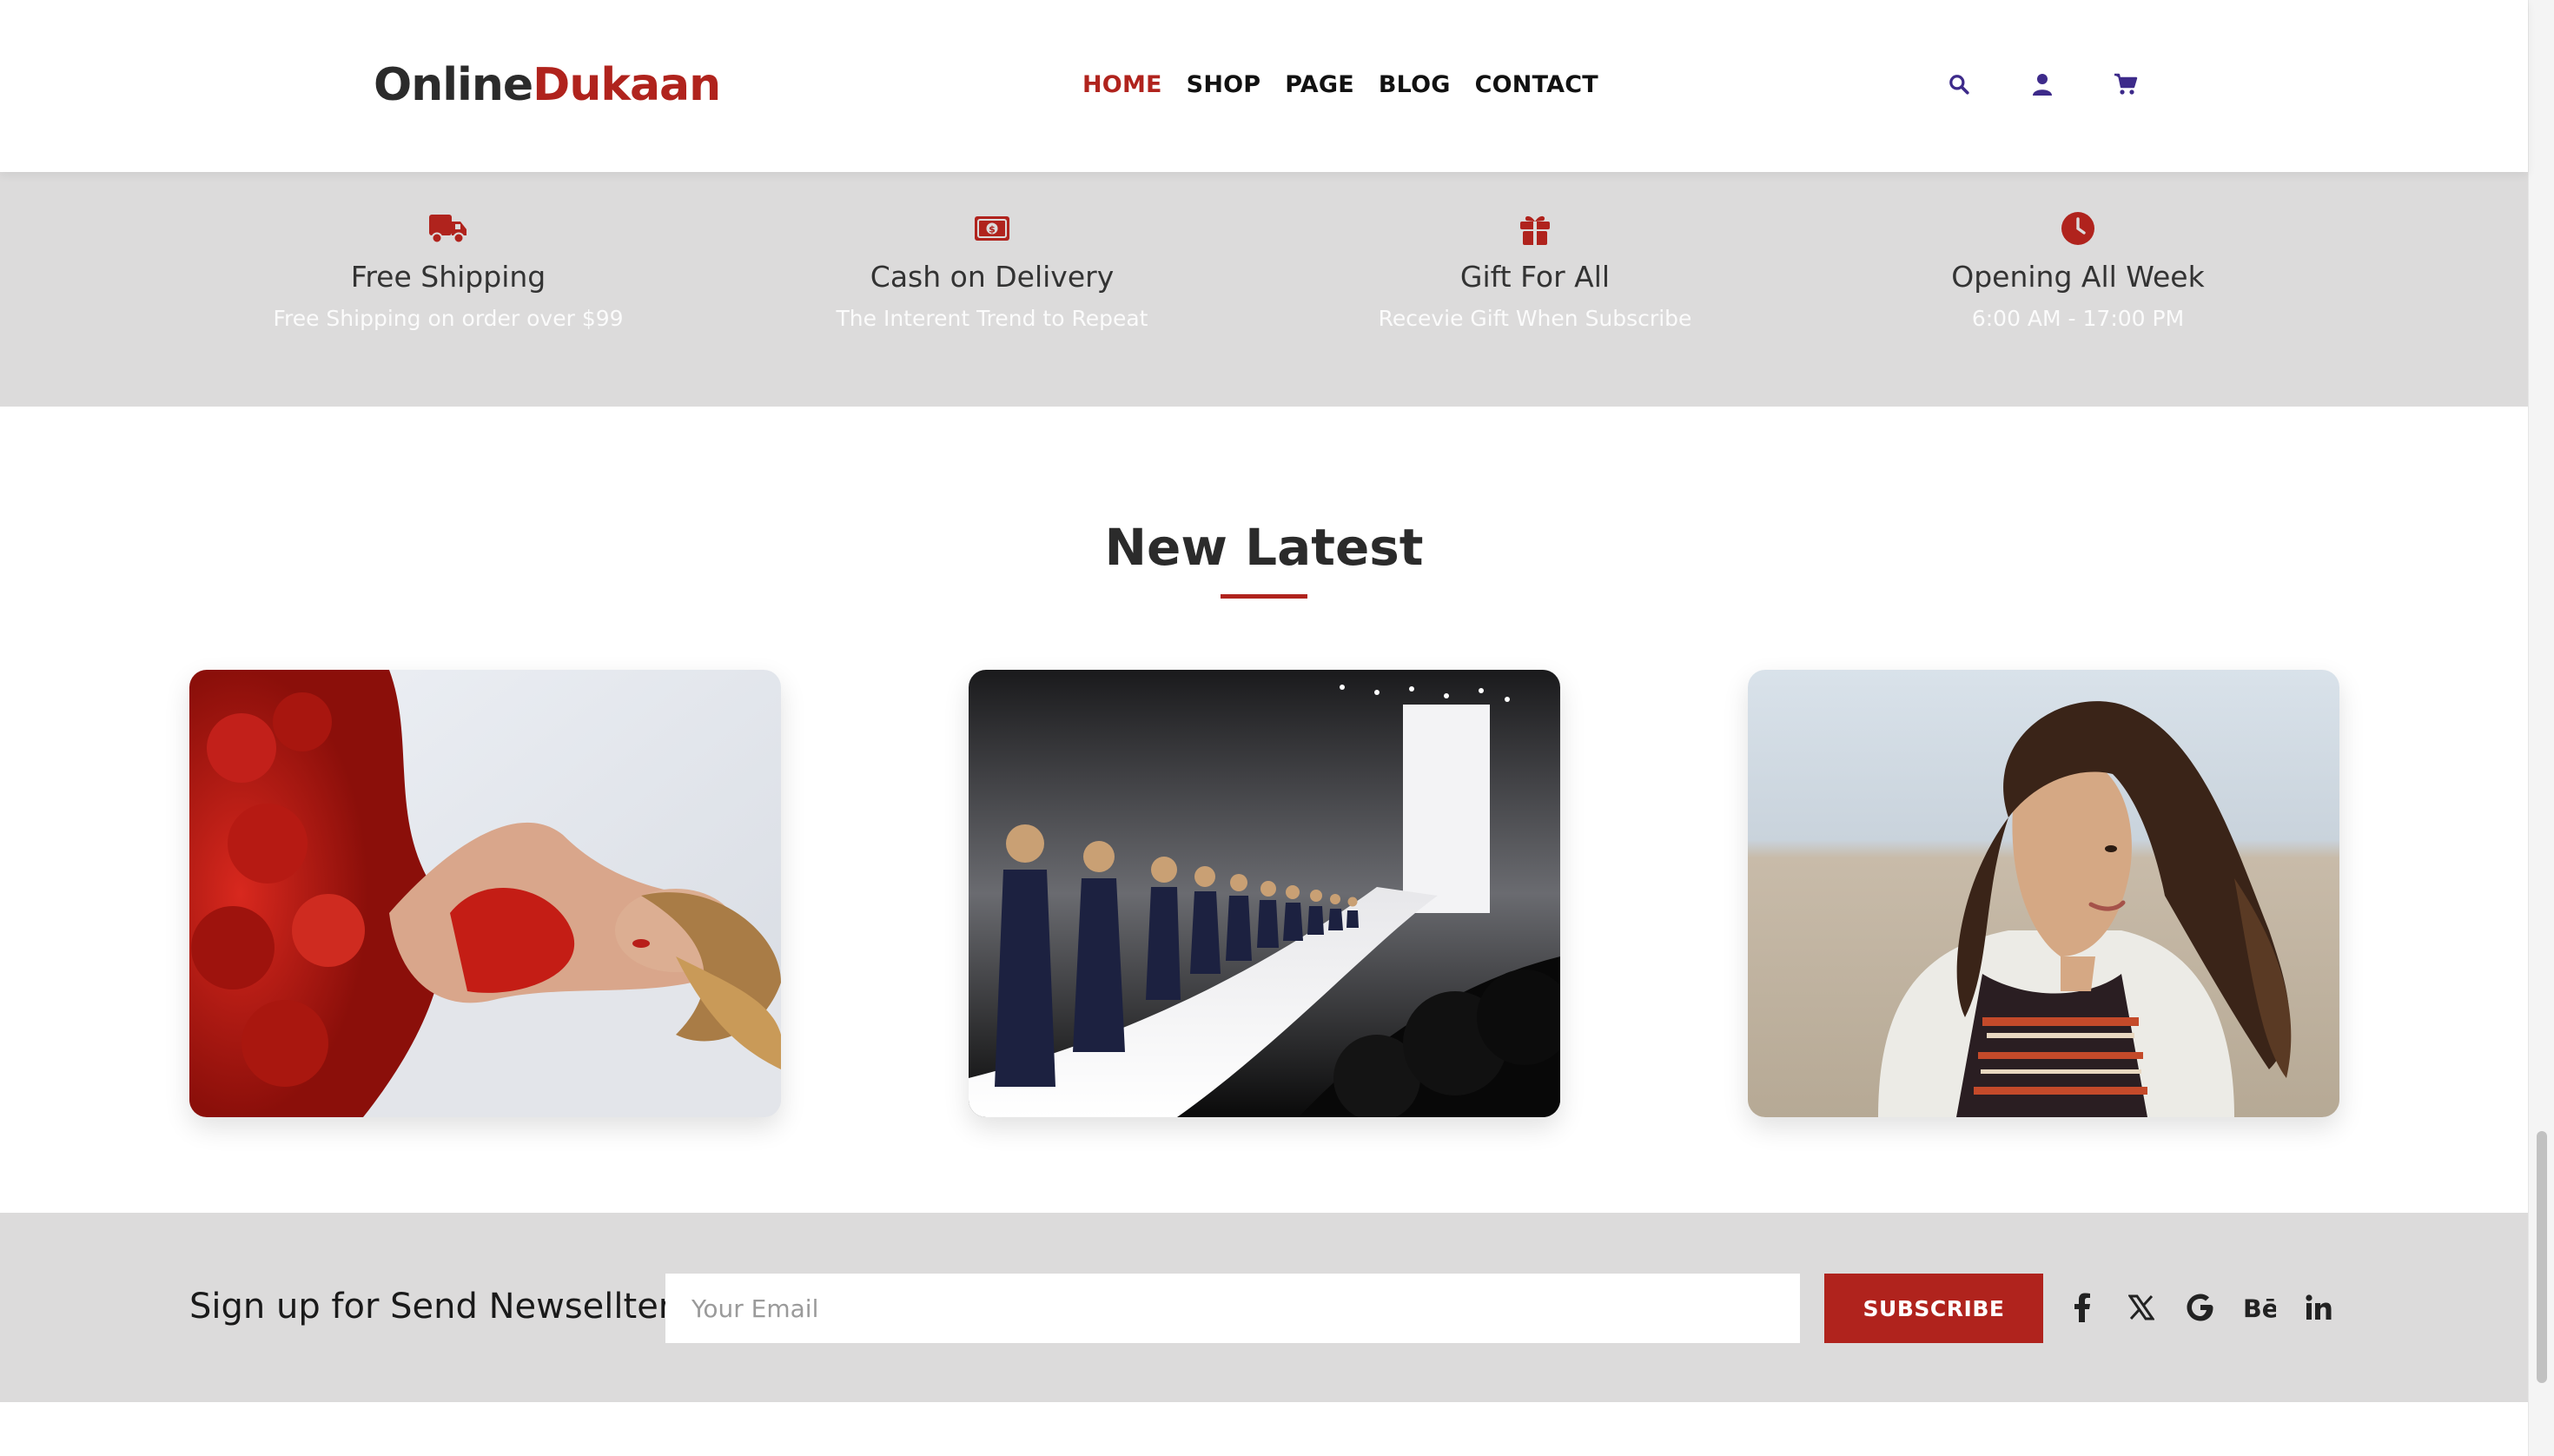 Image resolution: width=2554 pixels, height=1456 pixels. What do you see at coordinates (1959, 84) in the screenshot?
I see `search-icon` at bounding box center [1959, 84].